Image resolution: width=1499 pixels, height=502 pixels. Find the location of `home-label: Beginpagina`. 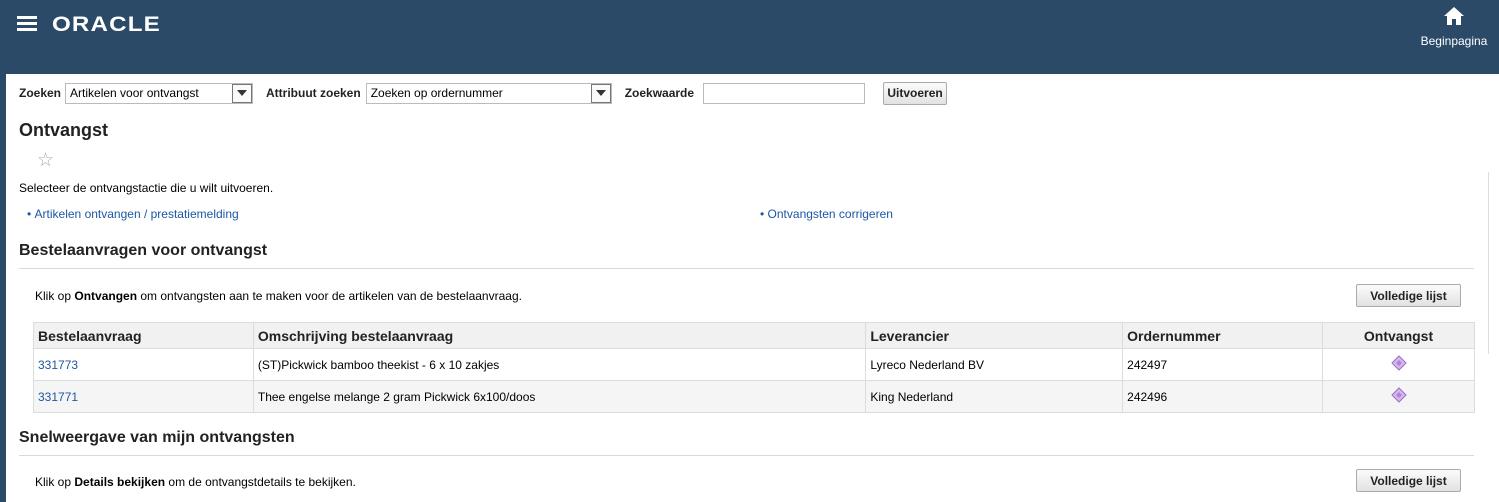

home-label: Beginpagina is located at coordinates (1454, 41).